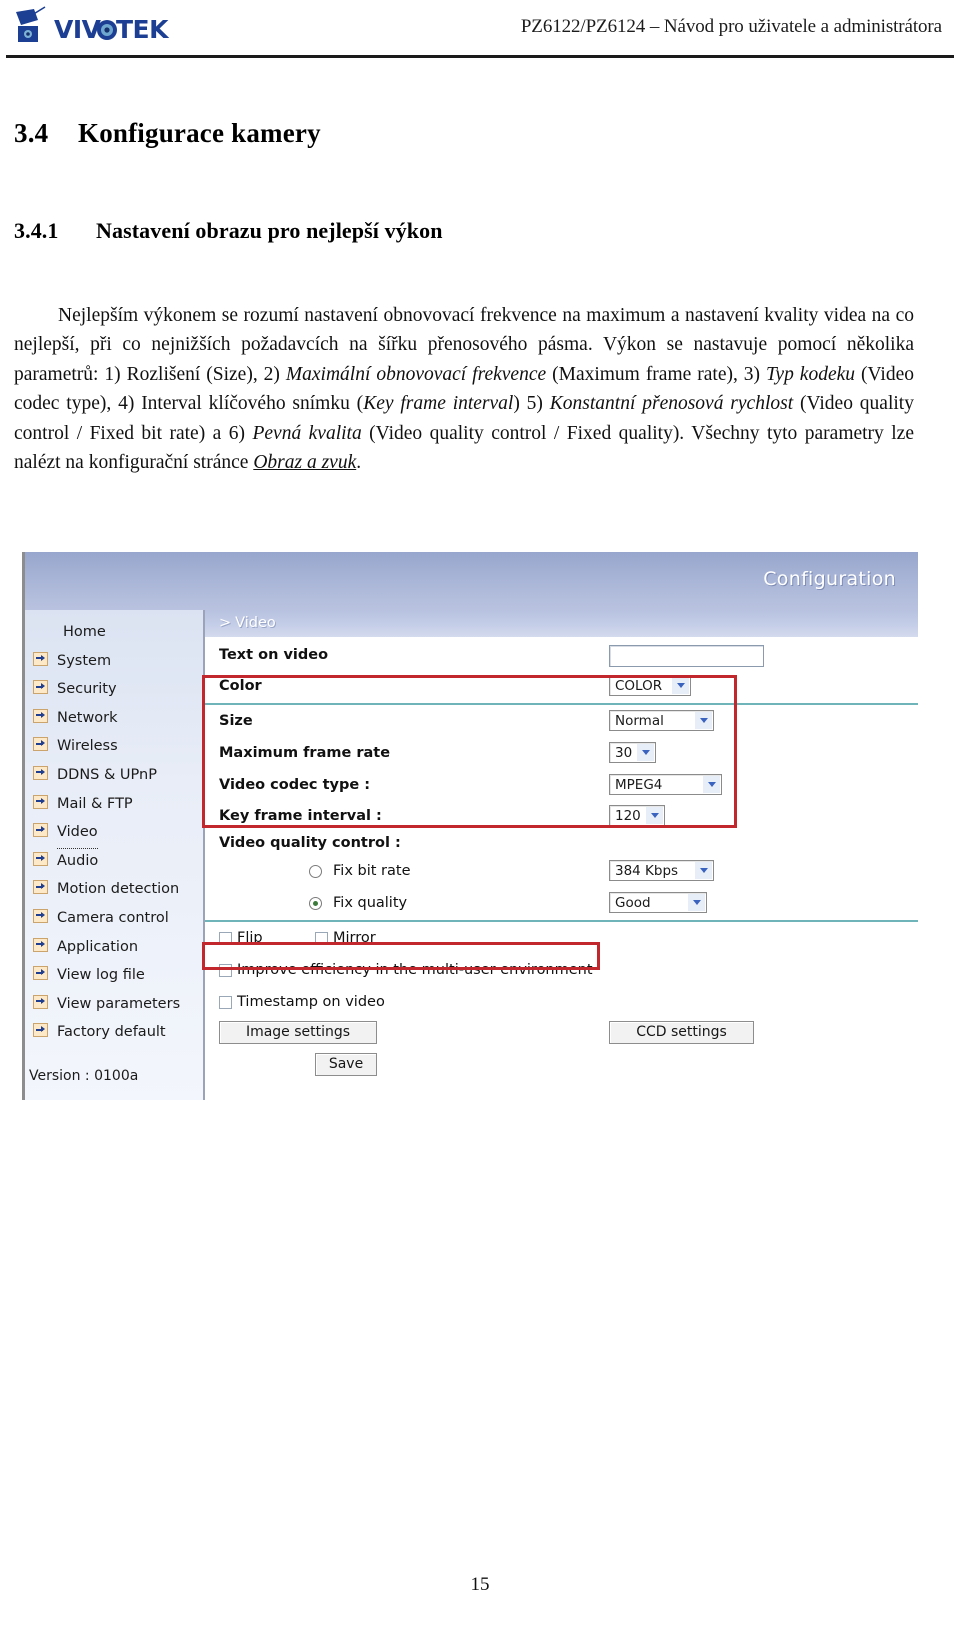  What do you see at coordinates (114, 632) in the screenshot?
I see `sidebar-item-home: Home` at bounding box center [114, 632].